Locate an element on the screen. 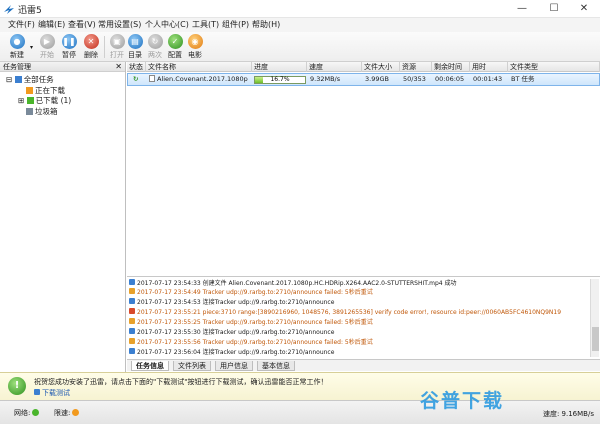  repeat-label: 两次 is located at coordinates (155, 55).